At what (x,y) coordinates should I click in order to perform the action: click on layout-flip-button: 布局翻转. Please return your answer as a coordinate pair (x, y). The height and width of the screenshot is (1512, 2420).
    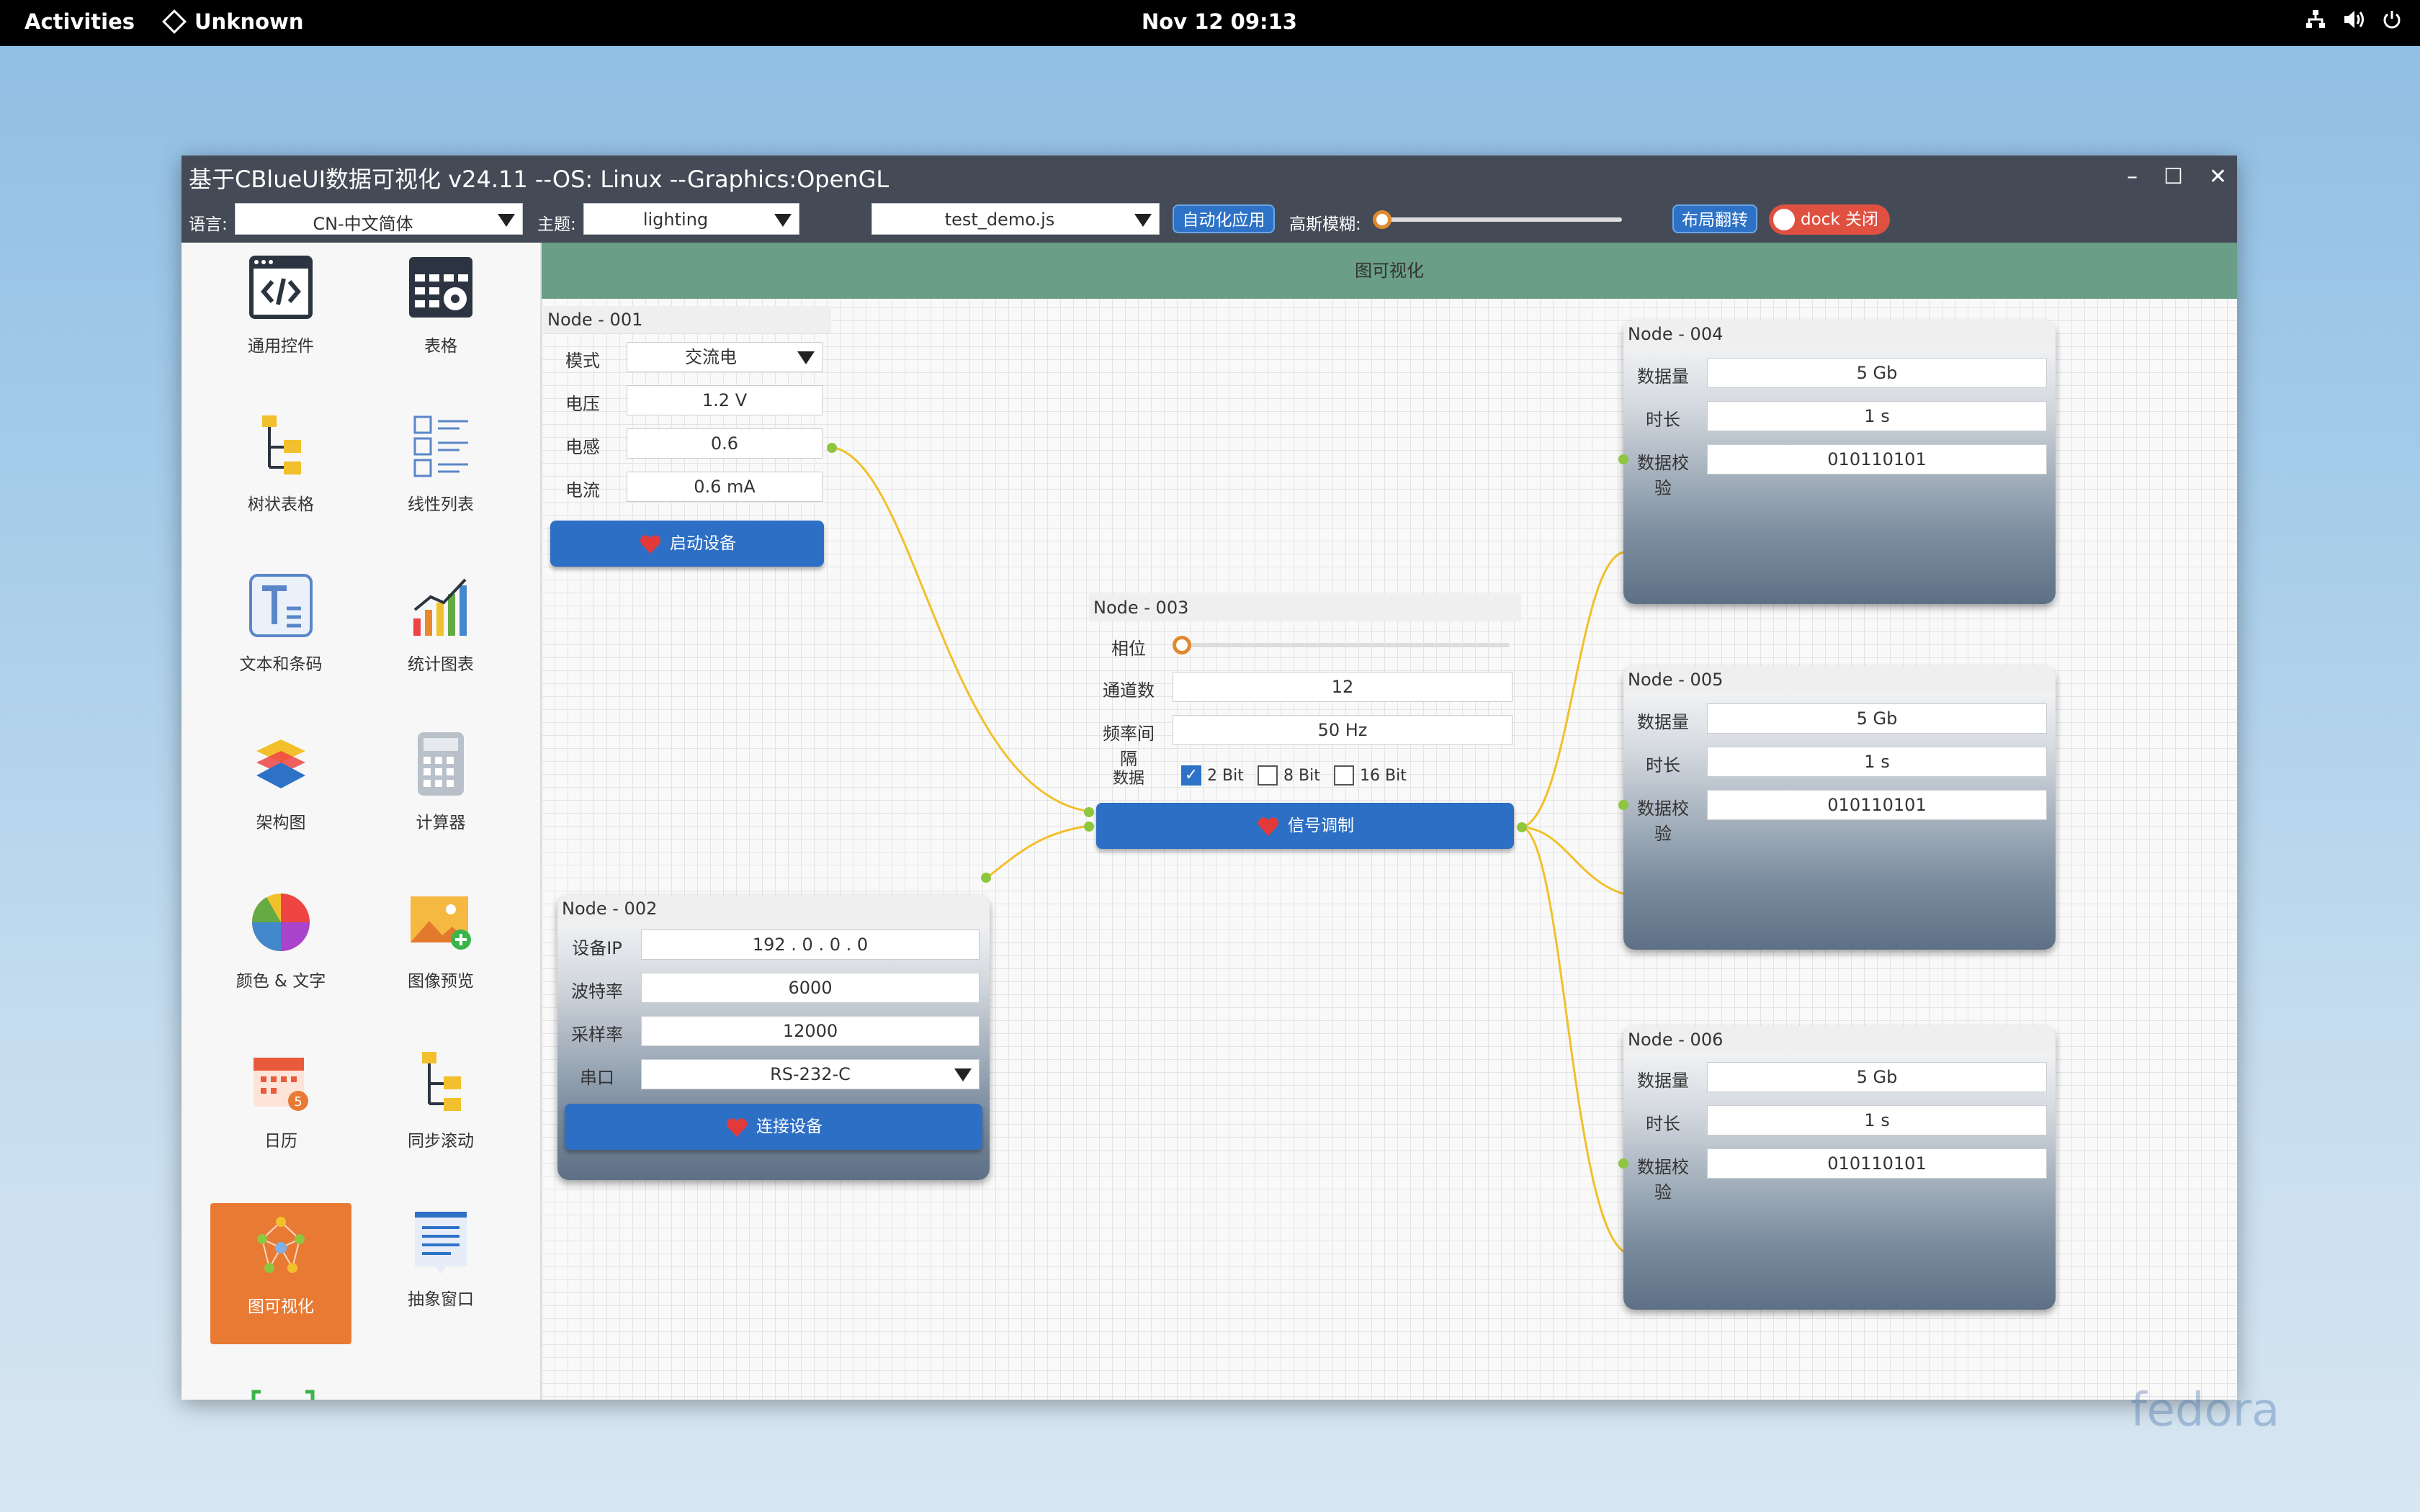
    Looking at the image, I should click on (1715, 218).